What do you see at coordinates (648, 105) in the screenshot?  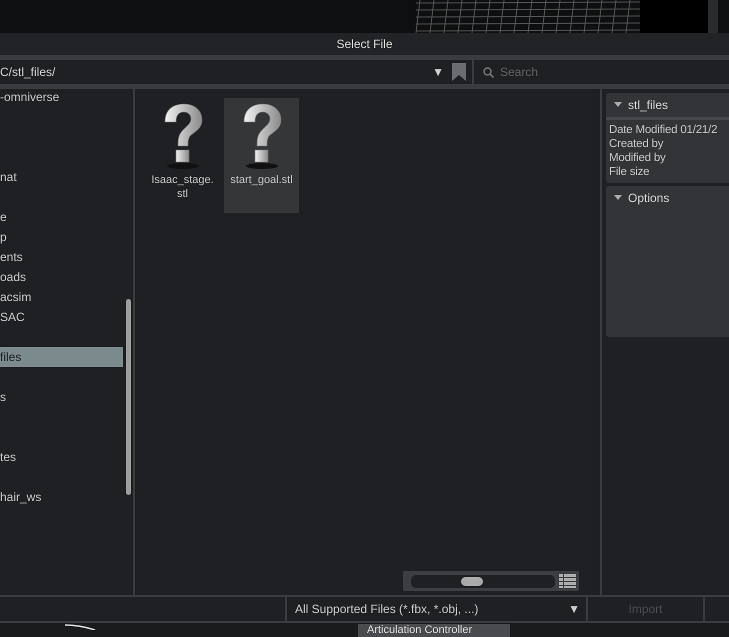 I see `section-title: stl_files` at bounding box center [648, 105].